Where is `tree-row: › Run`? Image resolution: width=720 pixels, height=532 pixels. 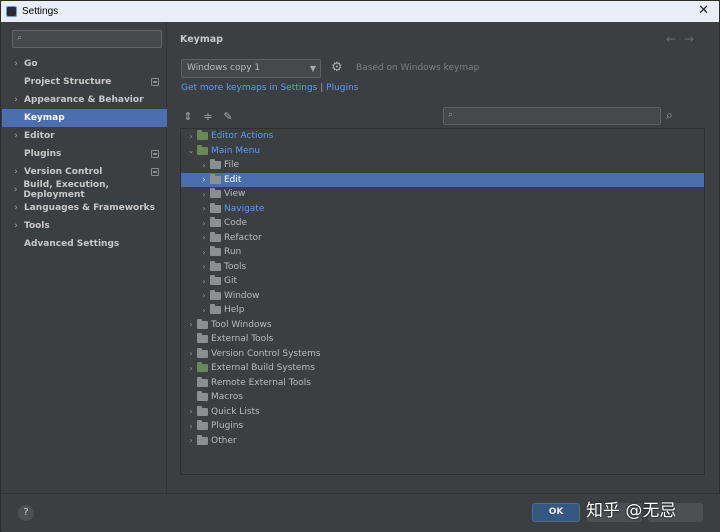
tree-row: › Run is located at coordinates (442, 252).